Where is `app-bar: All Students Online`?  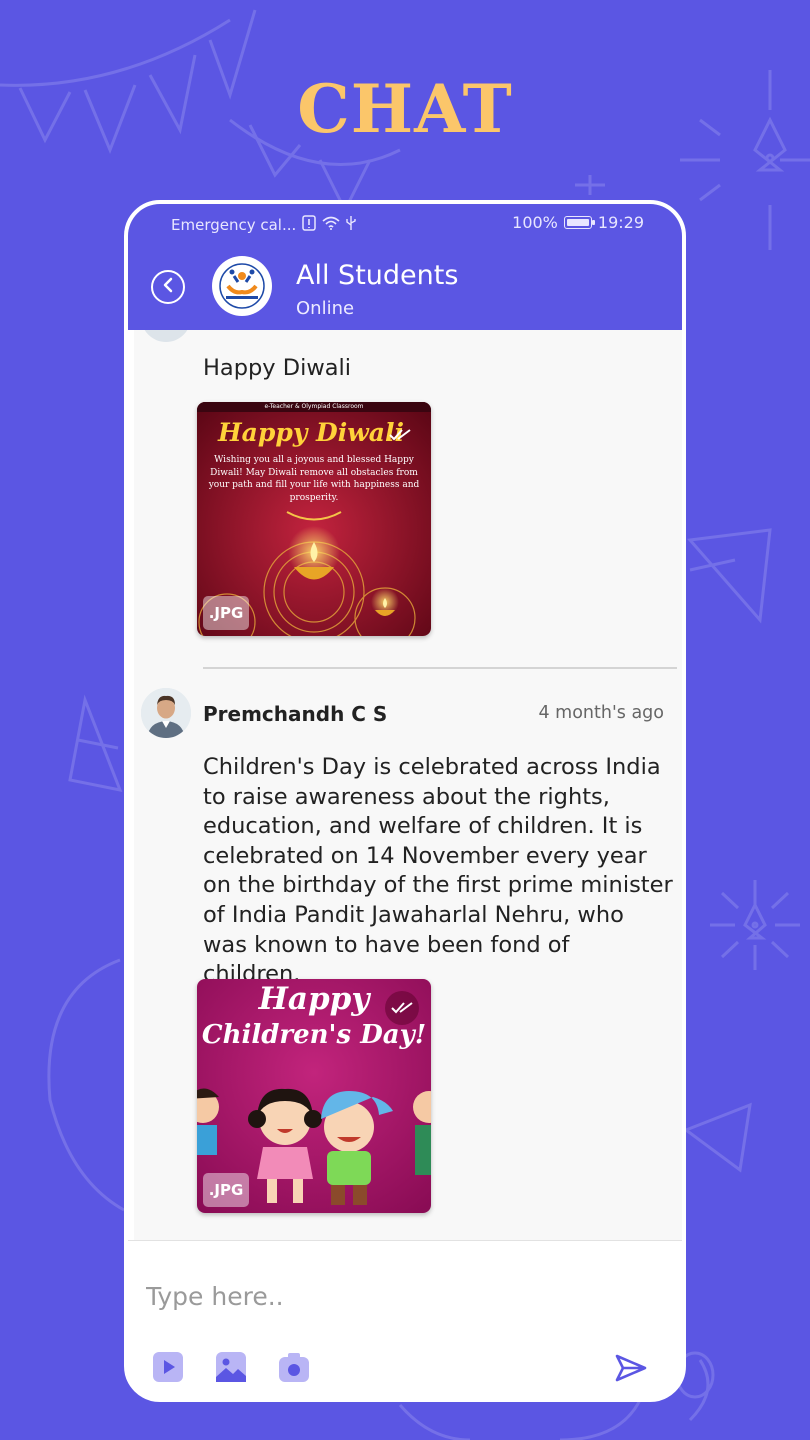
app-bar: All Students Online is located at coordinates (405, 287).